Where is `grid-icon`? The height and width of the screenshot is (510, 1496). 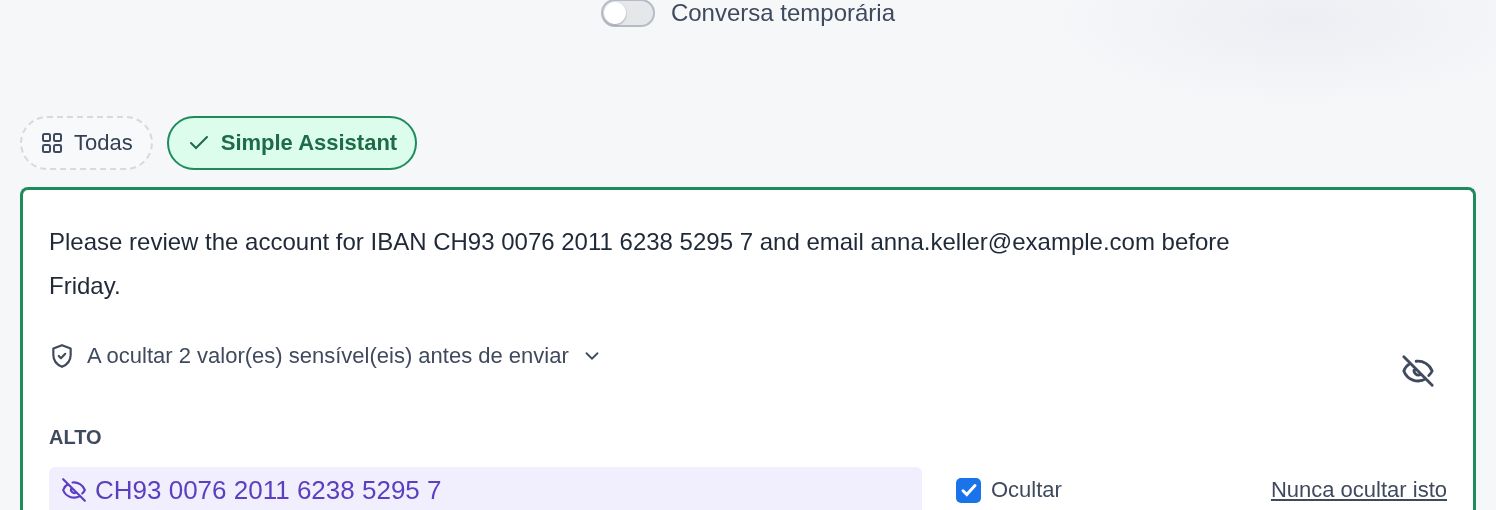
grid-icon is located at coordinates (52, 143).